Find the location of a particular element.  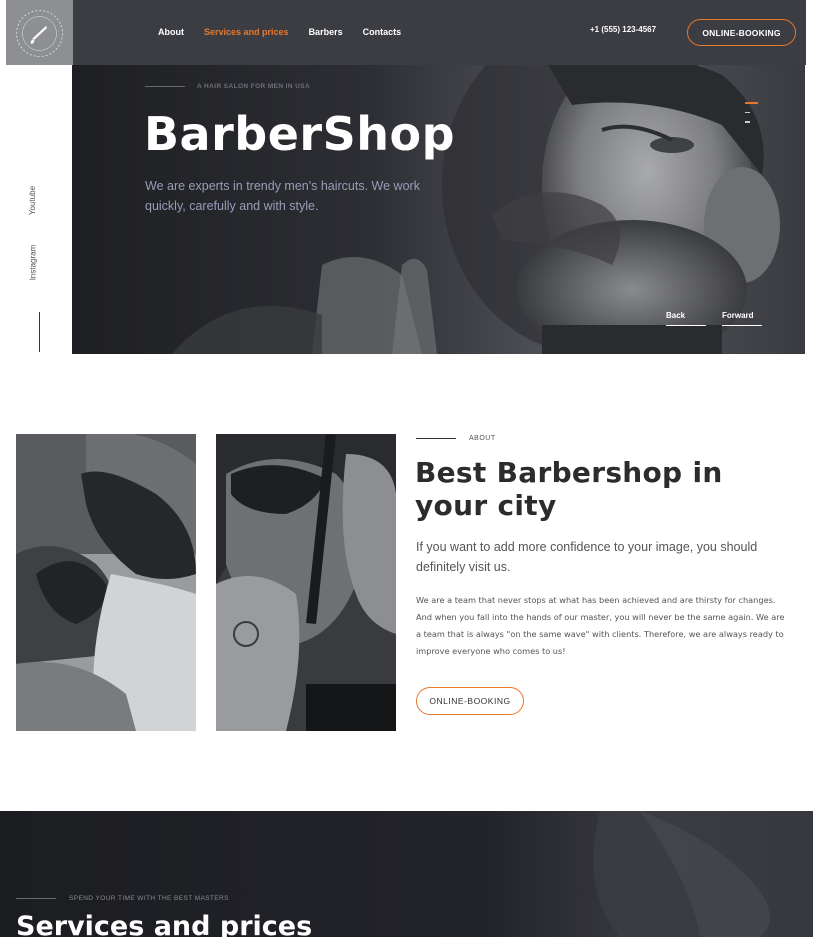

youtube-link: Youtube is located at coordinates (32, 200).